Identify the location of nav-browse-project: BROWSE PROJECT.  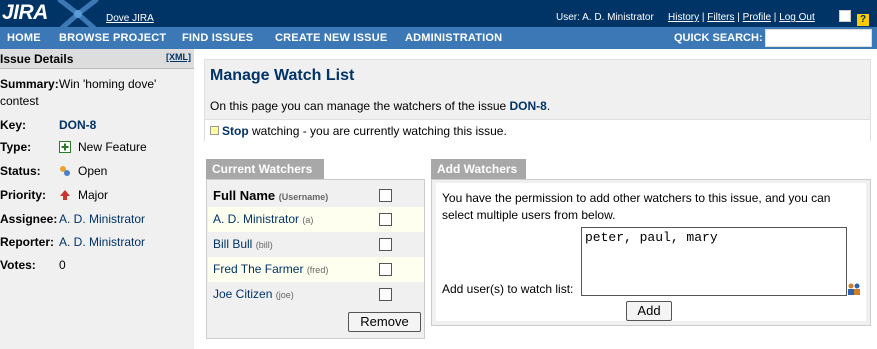
(112, 38).